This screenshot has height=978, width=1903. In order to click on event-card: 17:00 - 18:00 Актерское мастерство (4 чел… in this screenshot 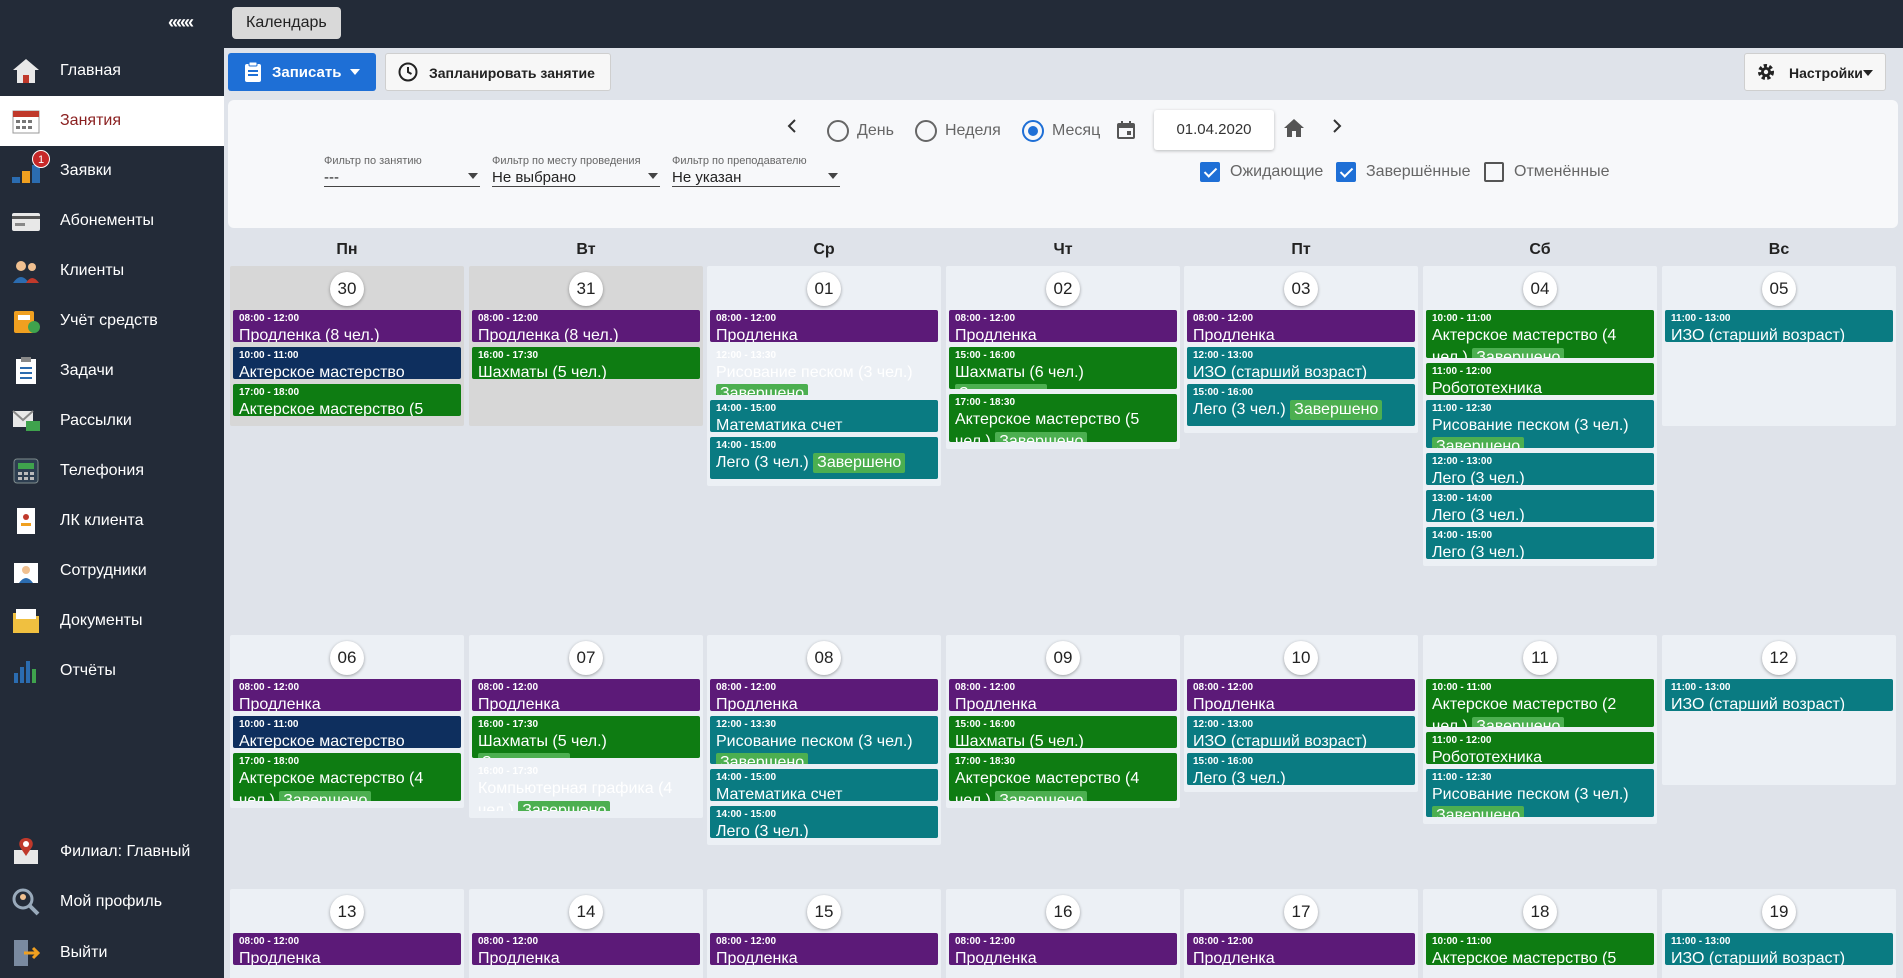, I will do `click(347, 777)`.